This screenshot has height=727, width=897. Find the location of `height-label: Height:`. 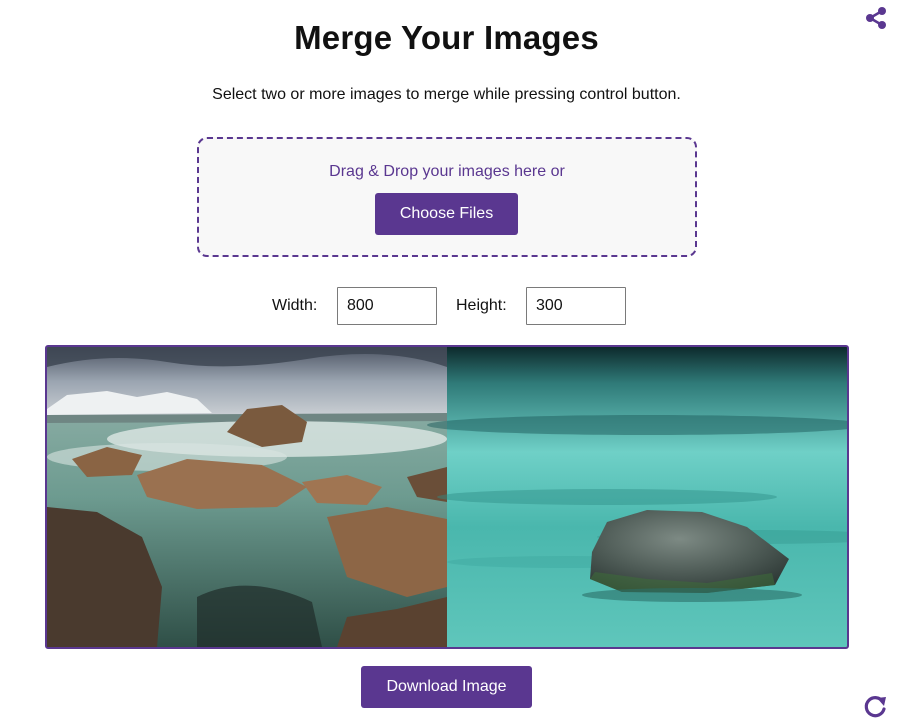

height-label: Height: is located at coordinates (481, 305).